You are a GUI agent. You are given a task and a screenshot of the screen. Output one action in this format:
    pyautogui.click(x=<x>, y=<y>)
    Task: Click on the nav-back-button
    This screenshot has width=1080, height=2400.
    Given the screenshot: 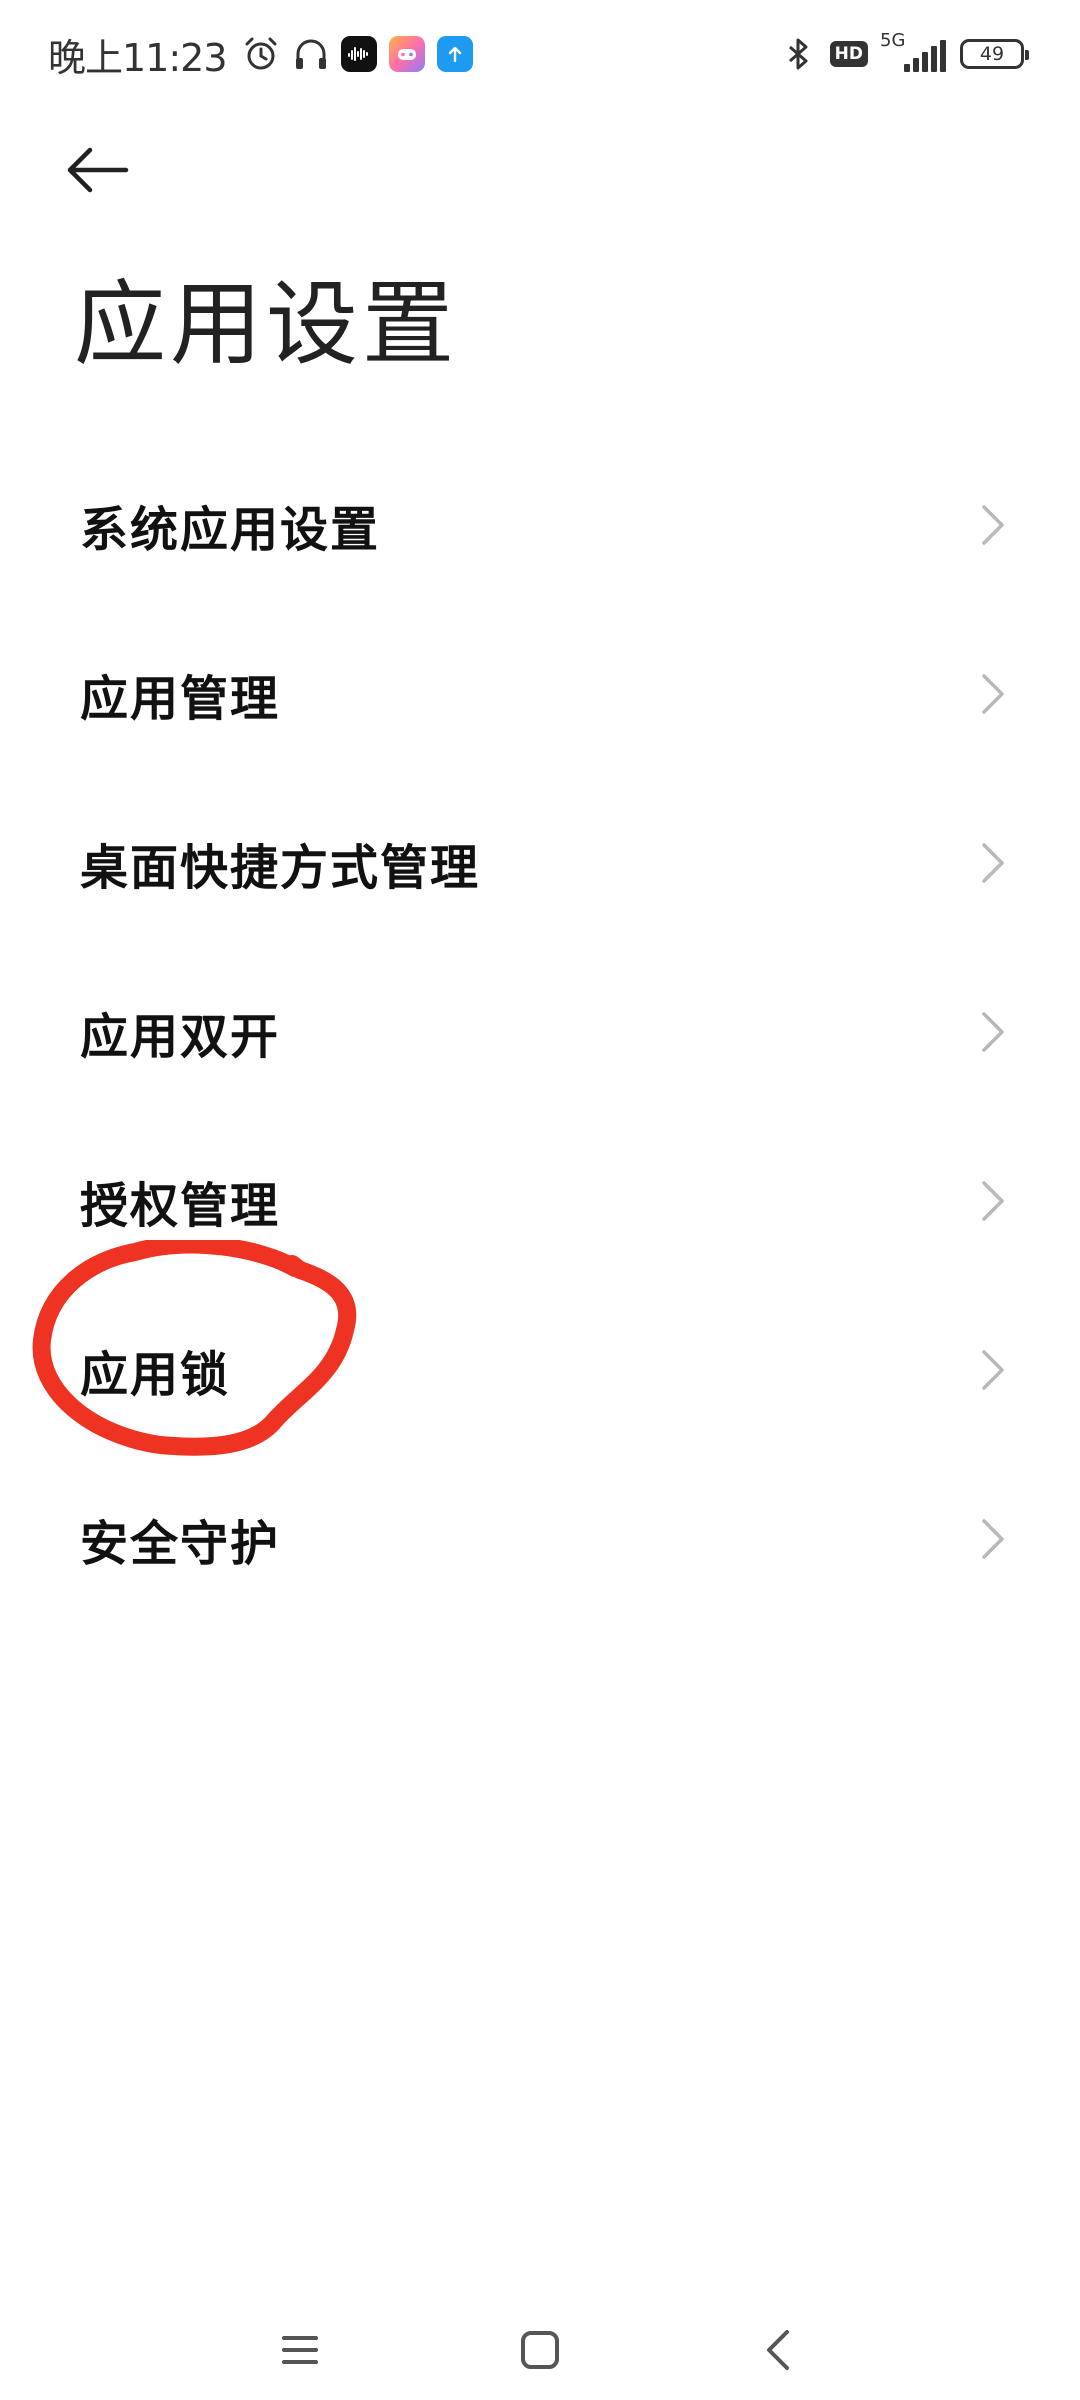 What is the action you would take?
    pyautogui.click(x=780, y=2350)
    